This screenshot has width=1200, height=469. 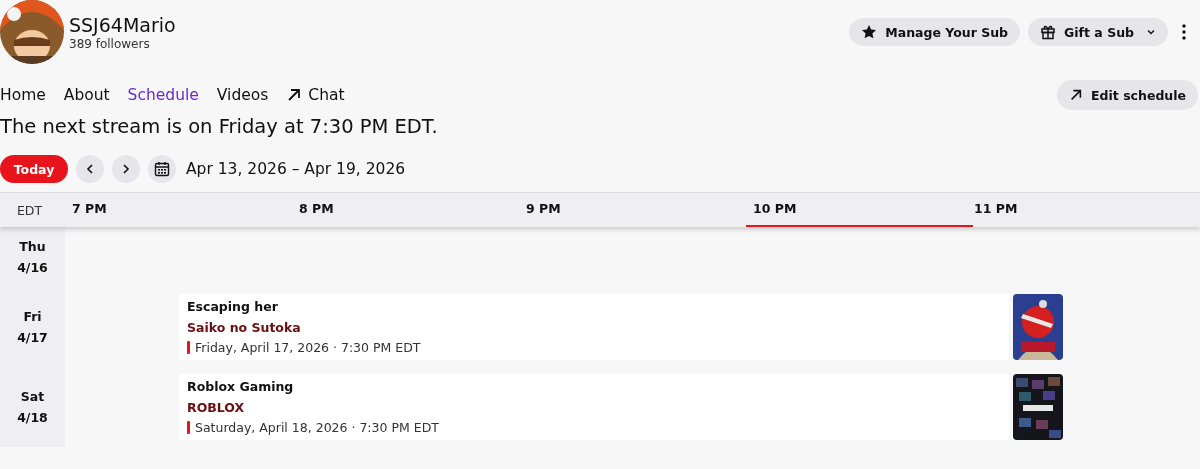 I want to click on weekday-label: Thu, so click(x=32, y=247).